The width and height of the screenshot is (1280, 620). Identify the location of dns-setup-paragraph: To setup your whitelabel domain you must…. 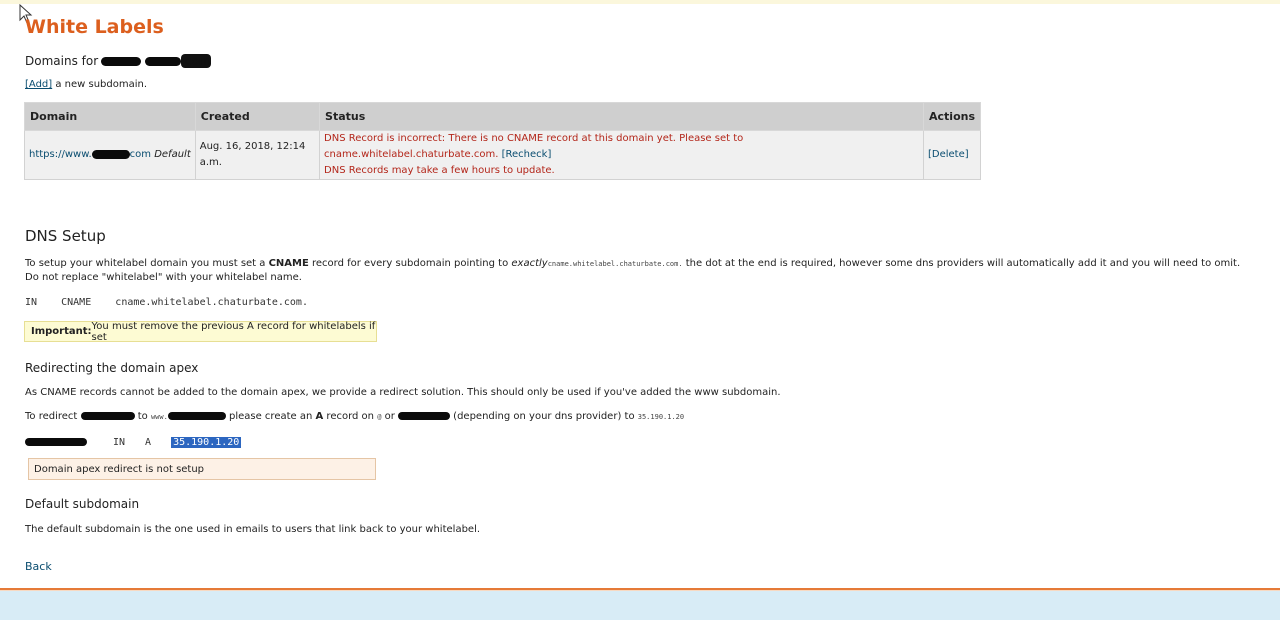
(633, 270).